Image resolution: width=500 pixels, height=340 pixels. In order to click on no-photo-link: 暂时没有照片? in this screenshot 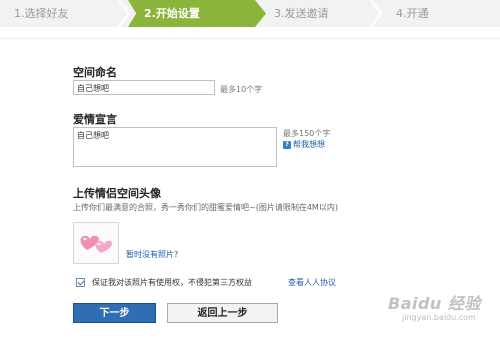, I will do `click(152, 254)`.